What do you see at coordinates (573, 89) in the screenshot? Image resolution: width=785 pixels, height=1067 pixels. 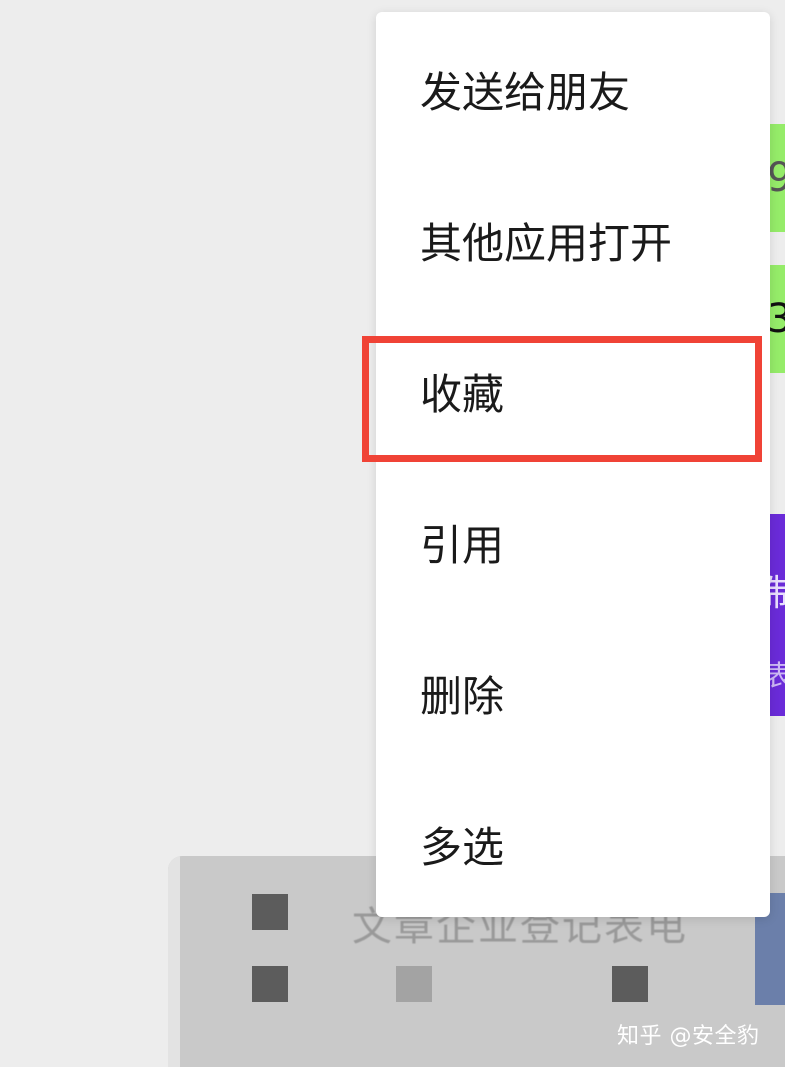 I see `menu-item-send-to-friend: 发送给朋友` at bounding box center [573, 89].